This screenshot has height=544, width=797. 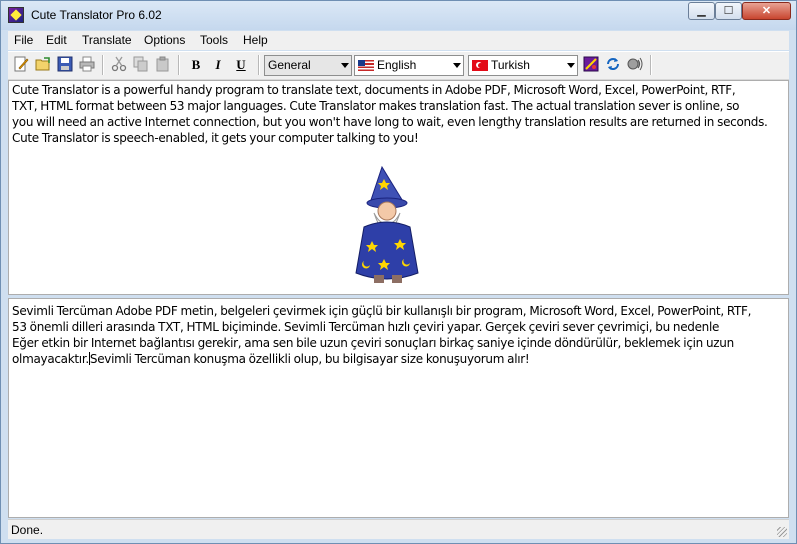 What do you see at coordinates (398, 529) in the screenshot?
I see `status-bar: Done.` at bounding box center [398, 529].